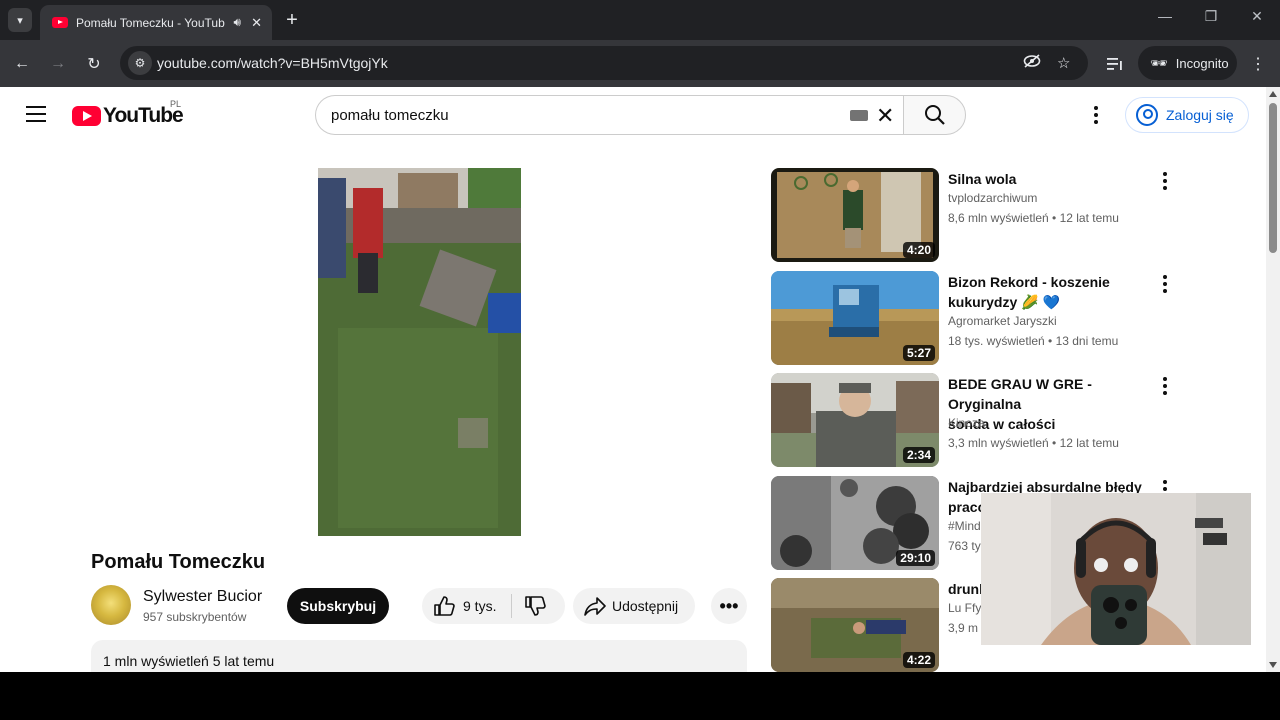 The width and height of the screenshot is (1280, 720). I want to click on keyboard-icon, so click(859, 115).